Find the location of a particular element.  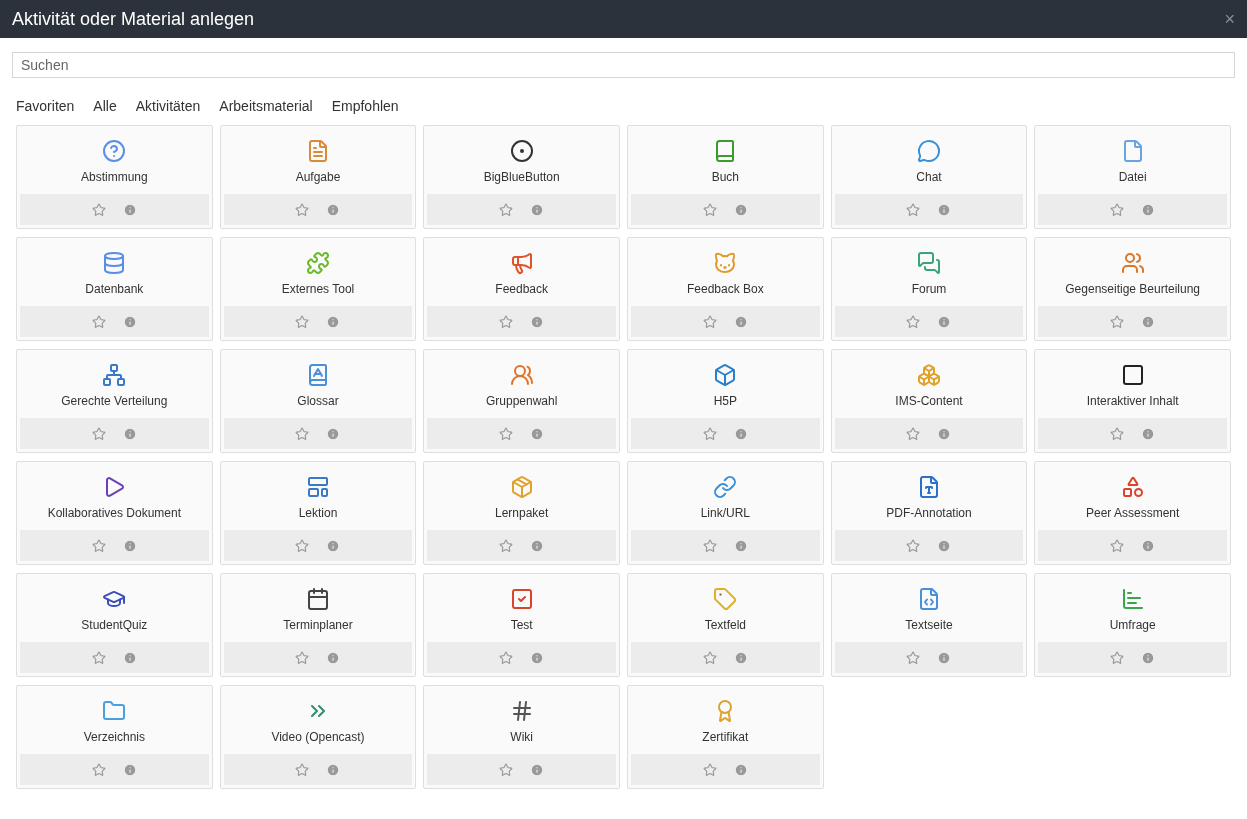

module-card: Gruppenwahl is located at coordinates (521, 401).